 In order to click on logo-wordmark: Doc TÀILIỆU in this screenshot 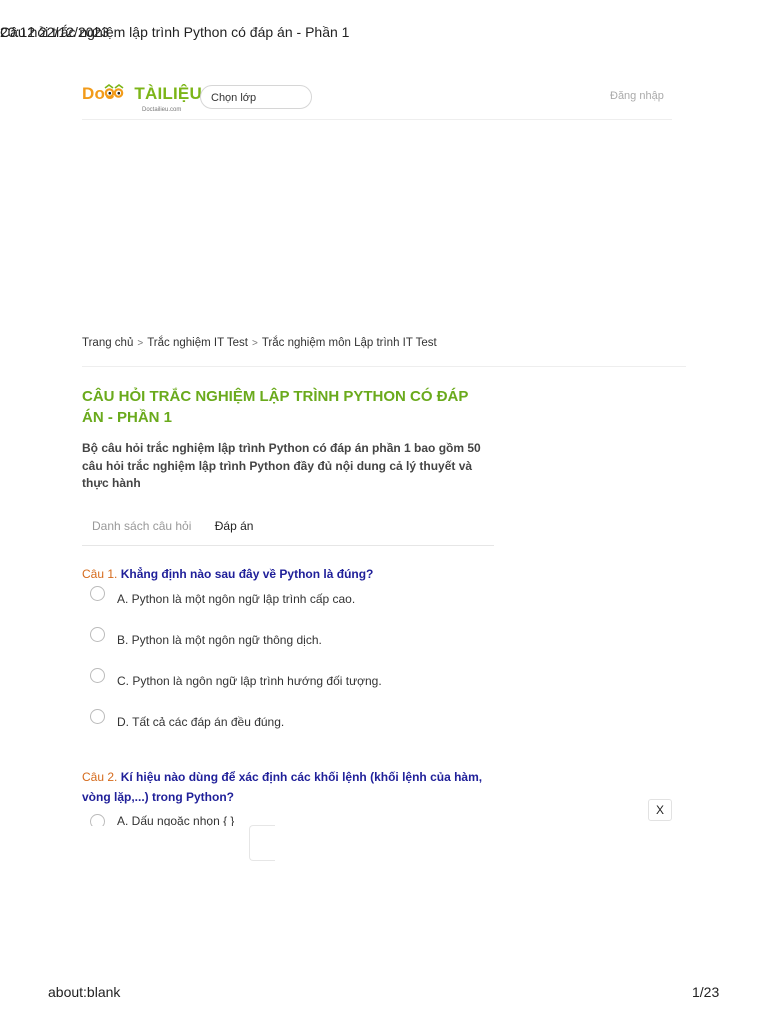, I will do `click(142, 93)`.